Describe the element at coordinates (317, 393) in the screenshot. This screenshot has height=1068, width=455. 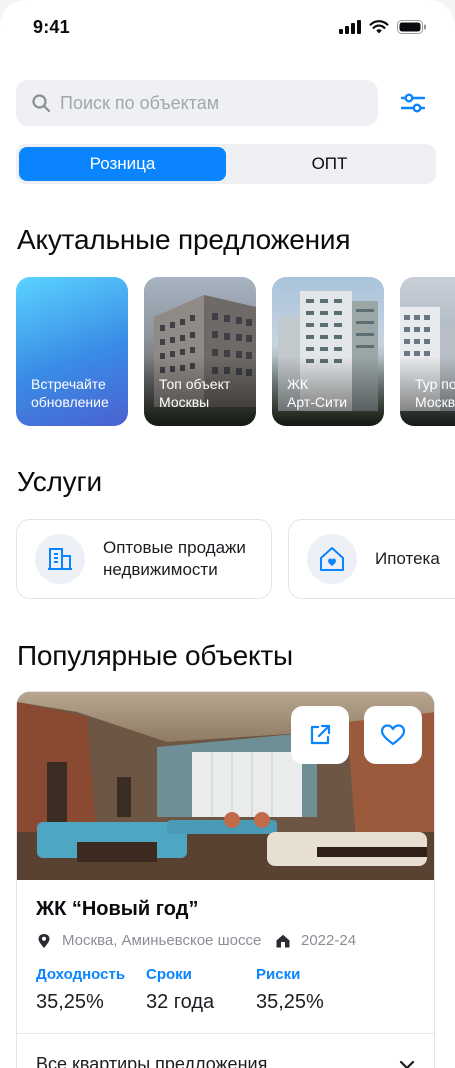
I see `offer-label: ЖК Арт-Сити` at that location.